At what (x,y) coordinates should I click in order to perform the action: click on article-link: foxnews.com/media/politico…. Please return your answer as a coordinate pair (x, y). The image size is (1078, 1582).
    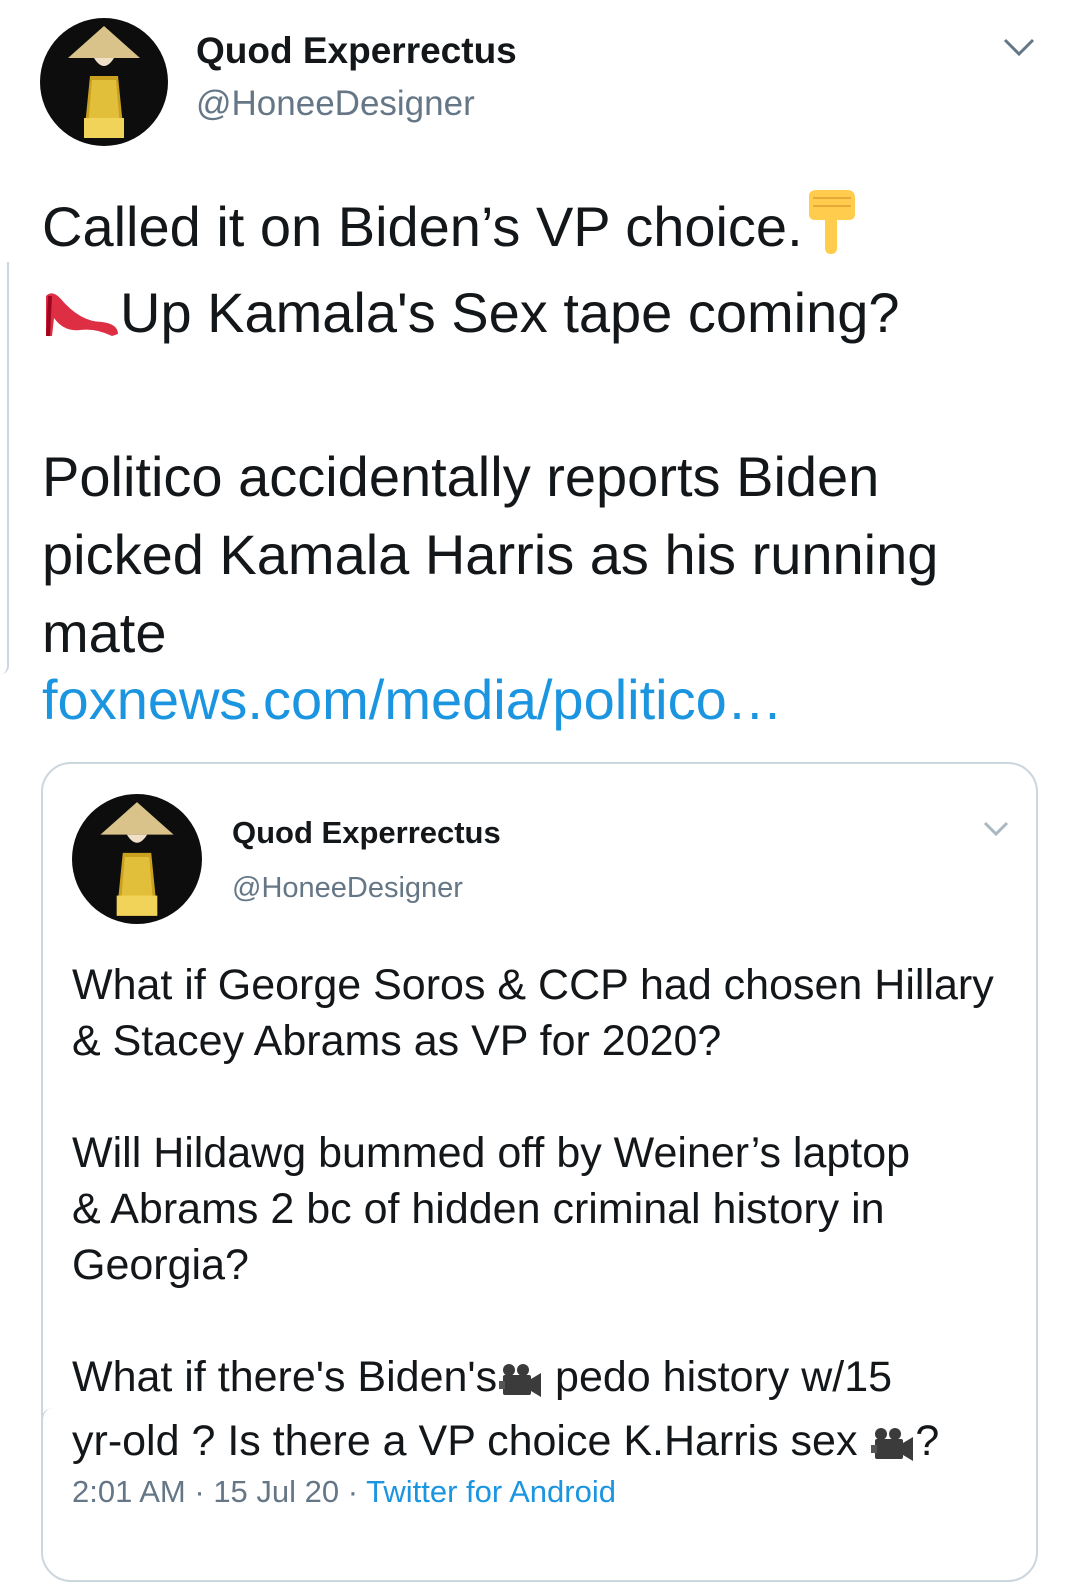
    Looking at the image, I should click on (412, 700).